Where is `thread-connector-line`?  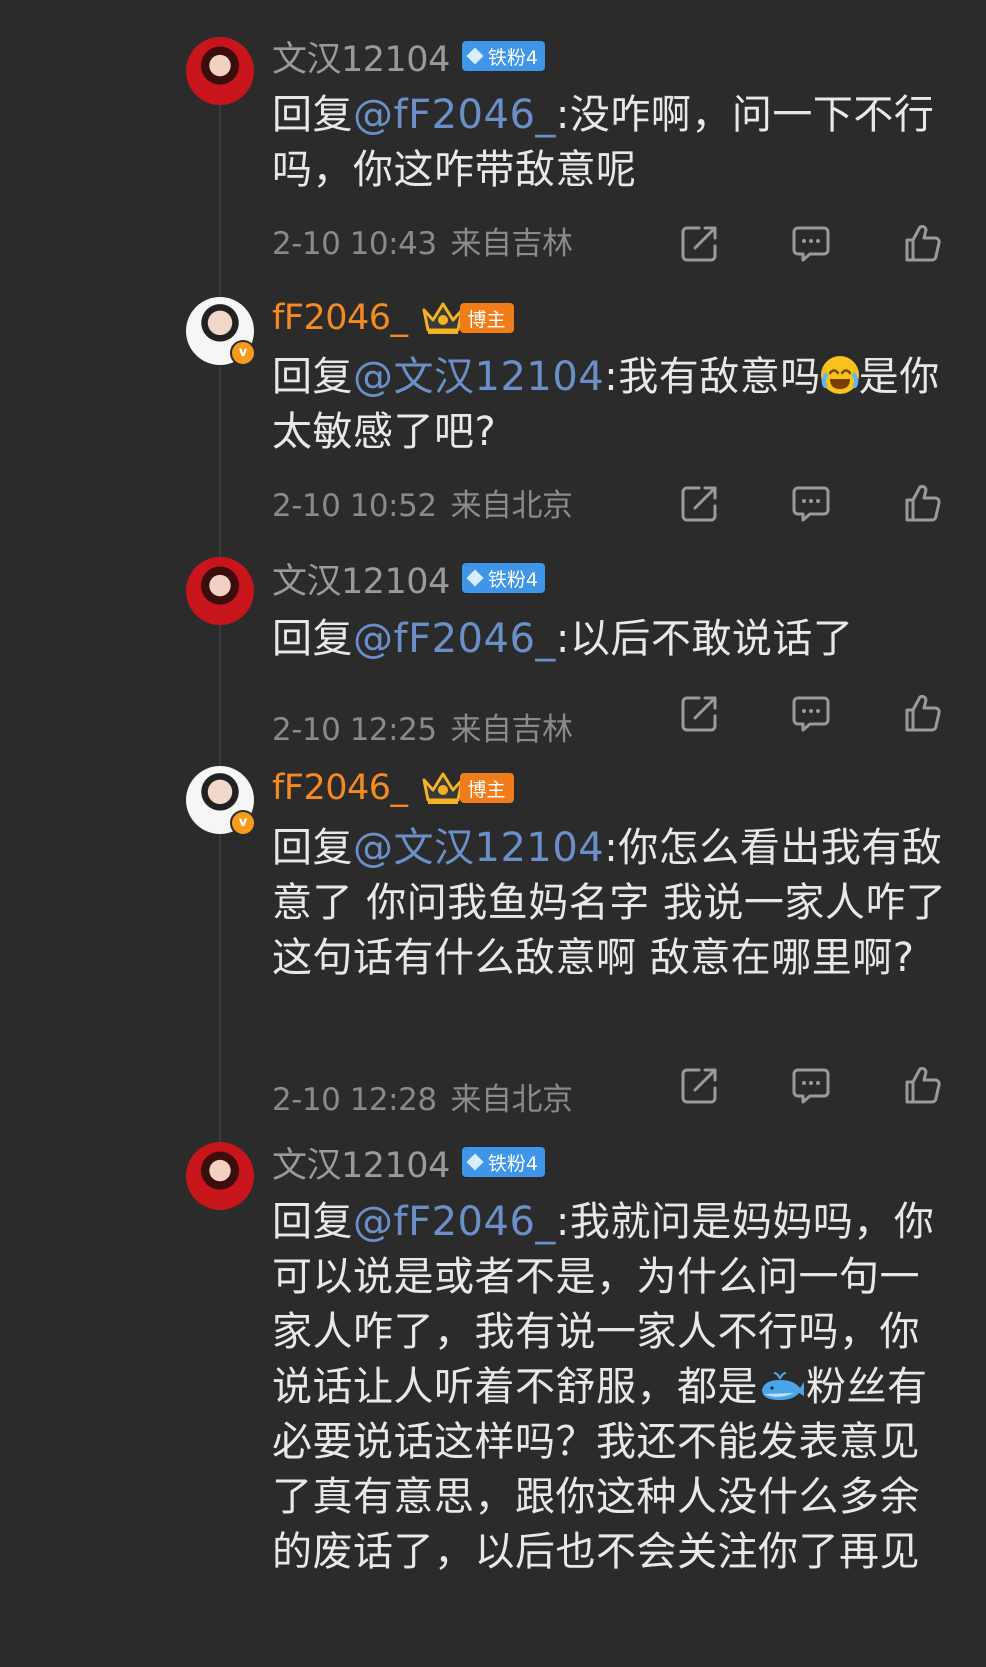 thread-connector-line is located at coordinates (220, 630).